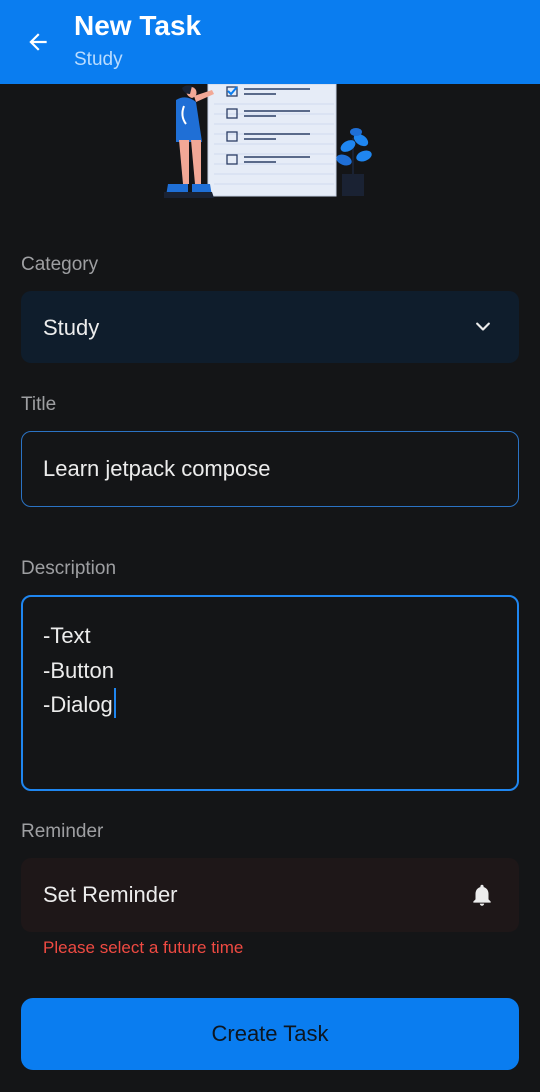 The width and height of the screenshot is (540, 1092). What do you see at coordinates (482, 895) in the screenshot?
I see `bell-icon` at bounding box center [482, 895].